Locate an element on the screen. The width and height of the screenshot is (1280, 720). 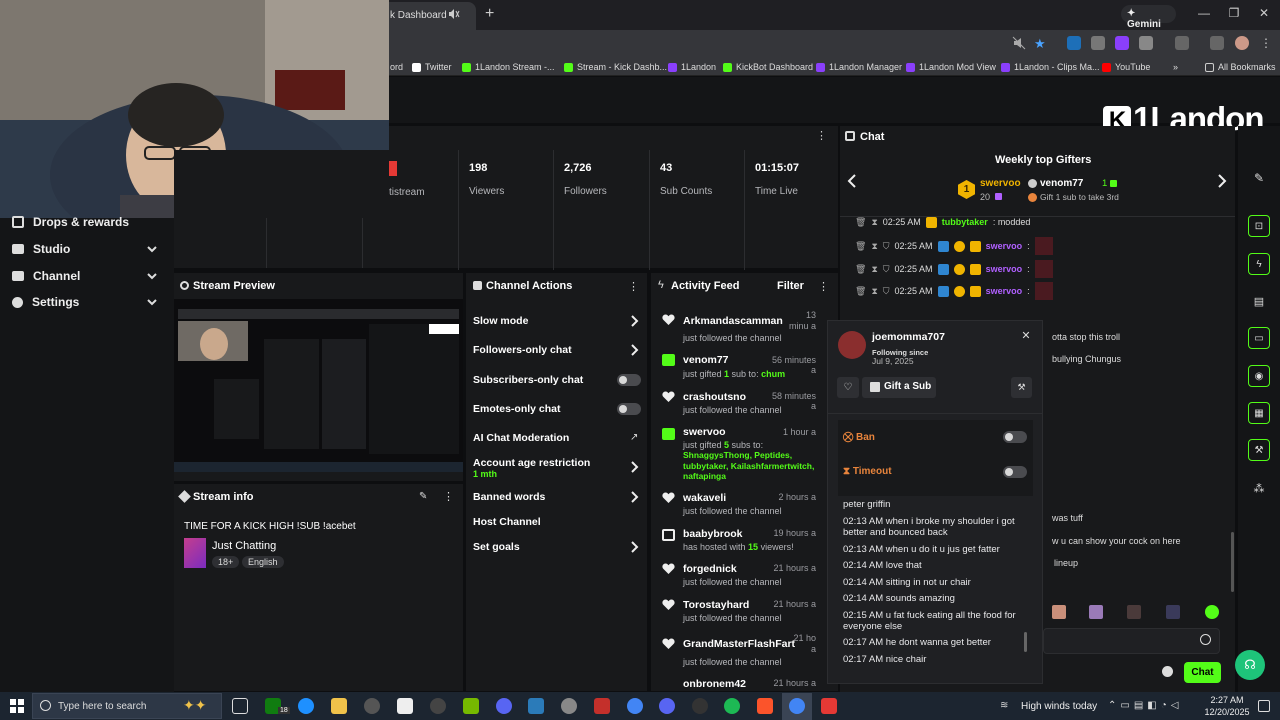
discord-icon is located at coordinates (667, 706).